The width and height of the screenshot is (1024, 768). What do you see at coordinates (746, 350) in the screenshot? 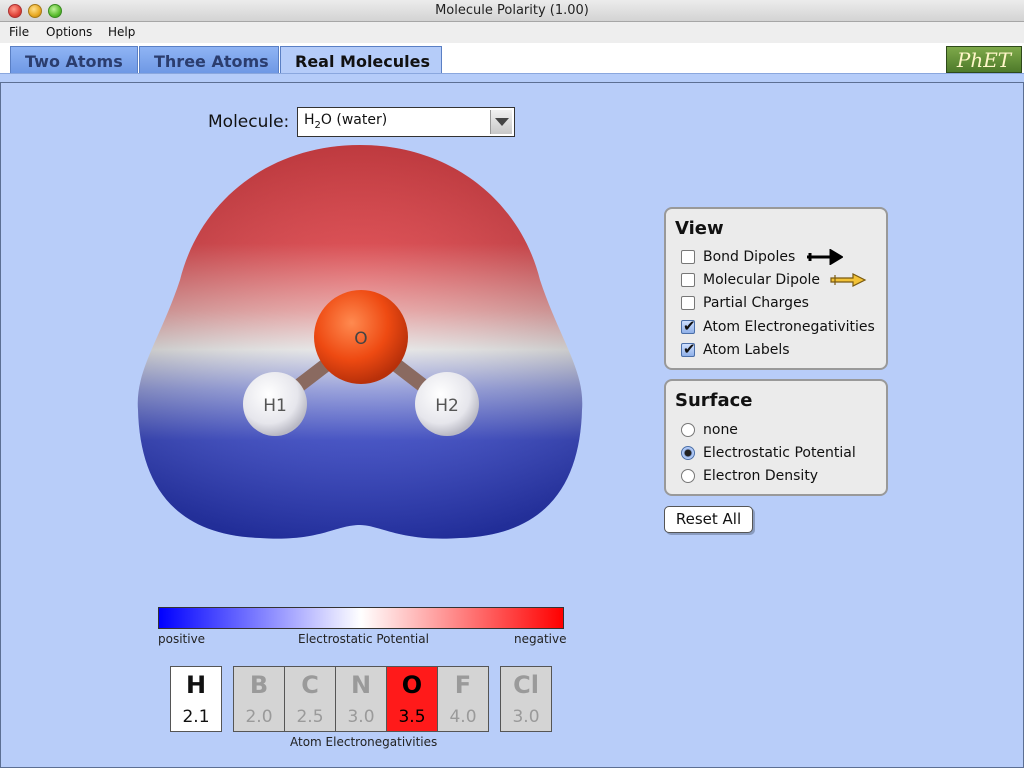
I see `atom-labels-label: Atom Labels` at bounding box center [746, 350].